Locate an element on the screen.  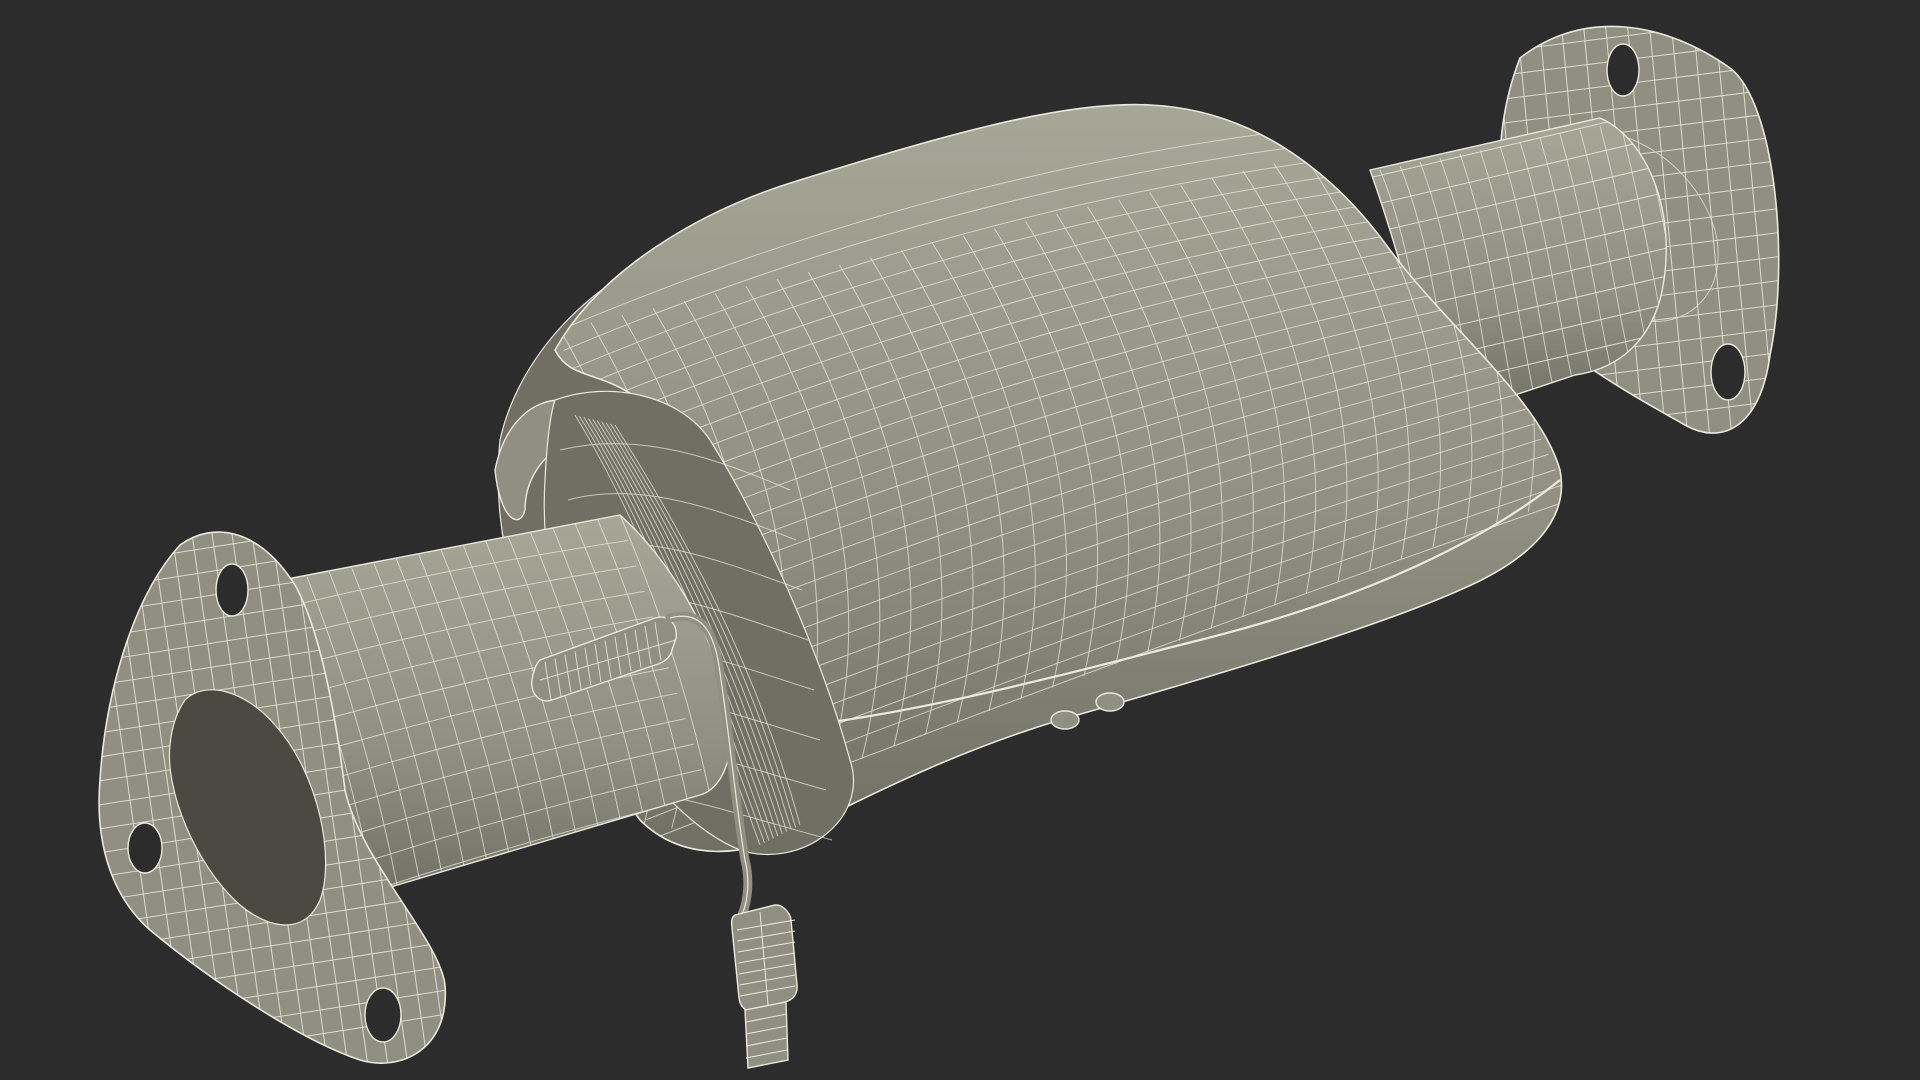
bolt-hole-bottom-left is located at coordinates (145, 848).